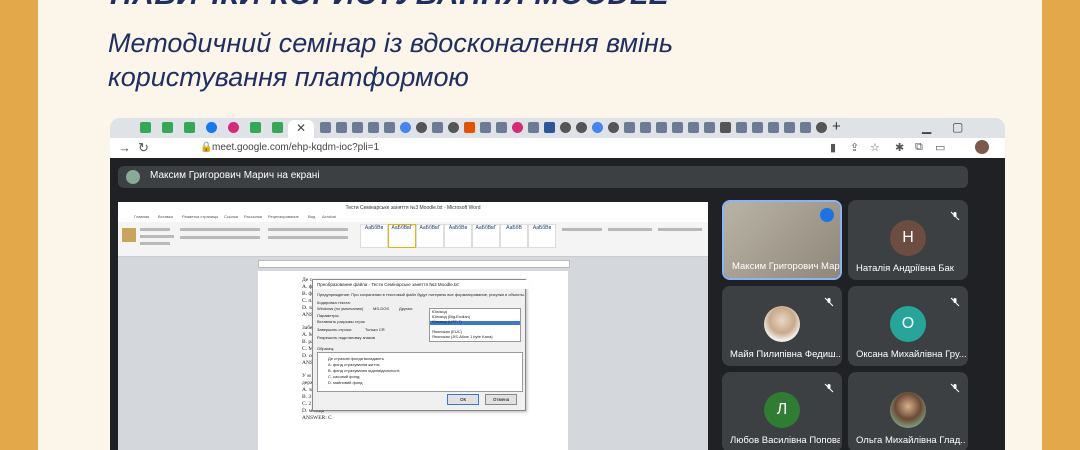  Describe the element at coordinates (220, 229) in the screenshot. I see `ribbon-group` at that location.